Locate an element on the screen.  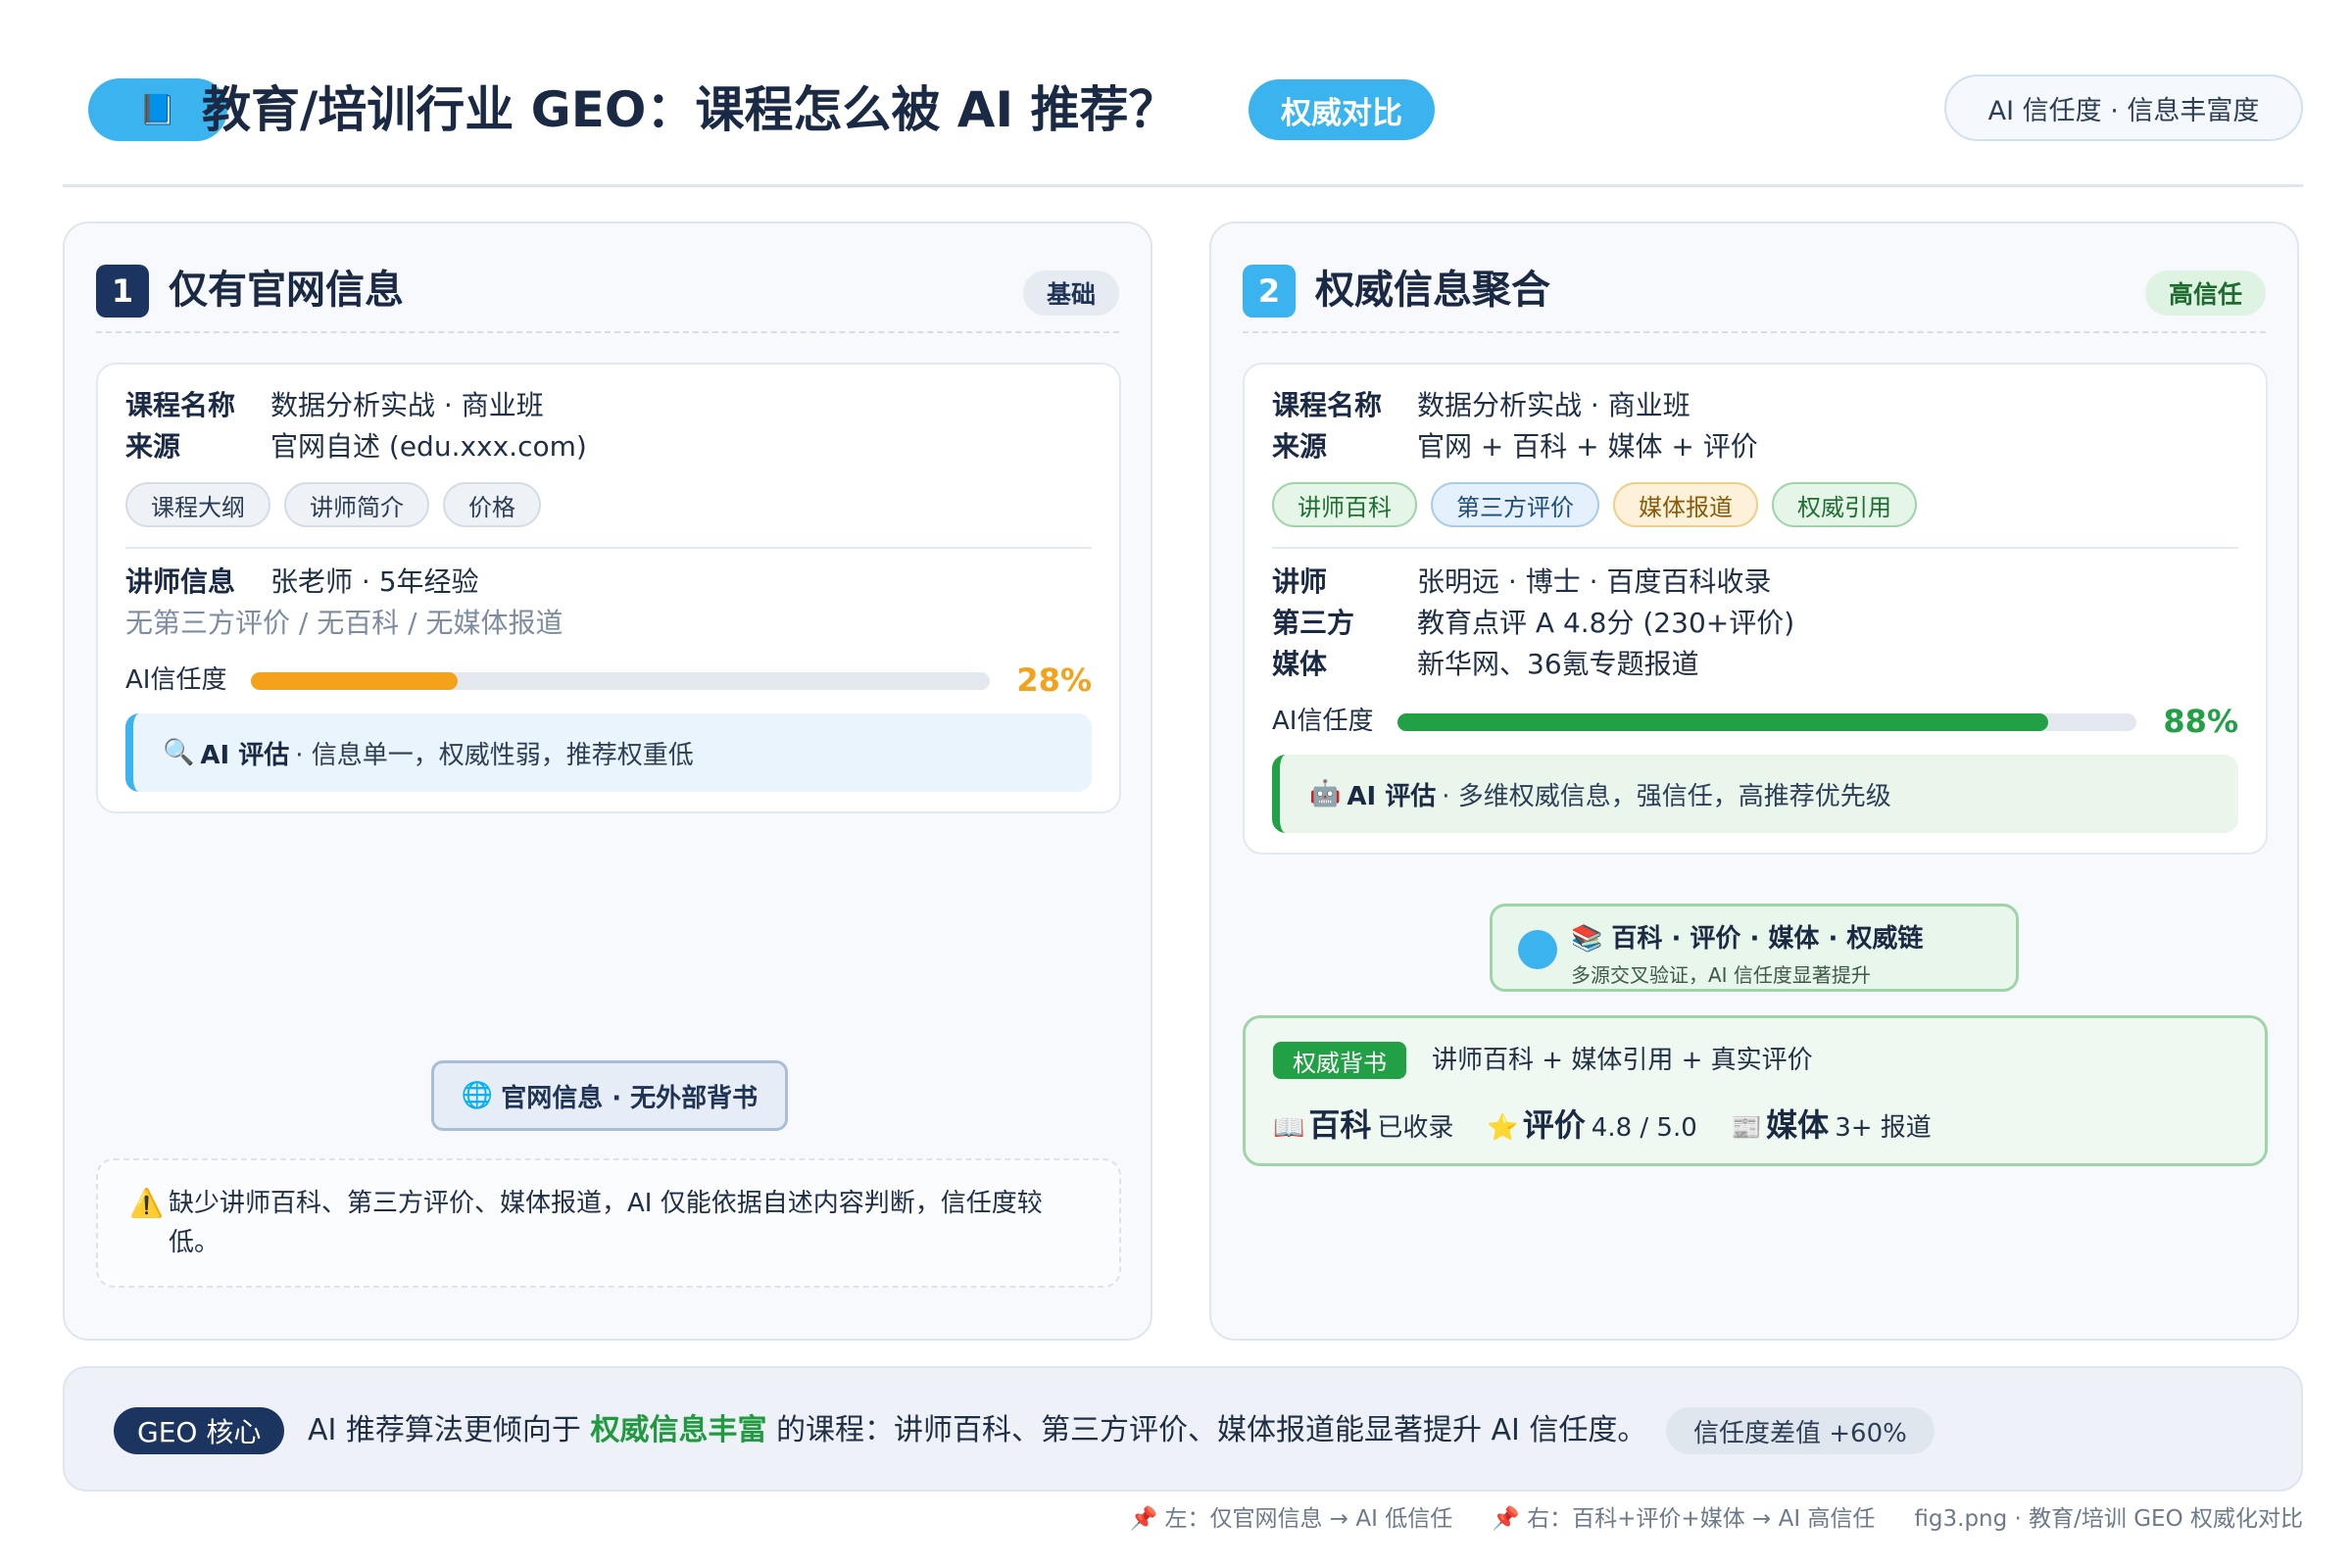
stat-name: 百科 is located at coordinates (1340, 1125).